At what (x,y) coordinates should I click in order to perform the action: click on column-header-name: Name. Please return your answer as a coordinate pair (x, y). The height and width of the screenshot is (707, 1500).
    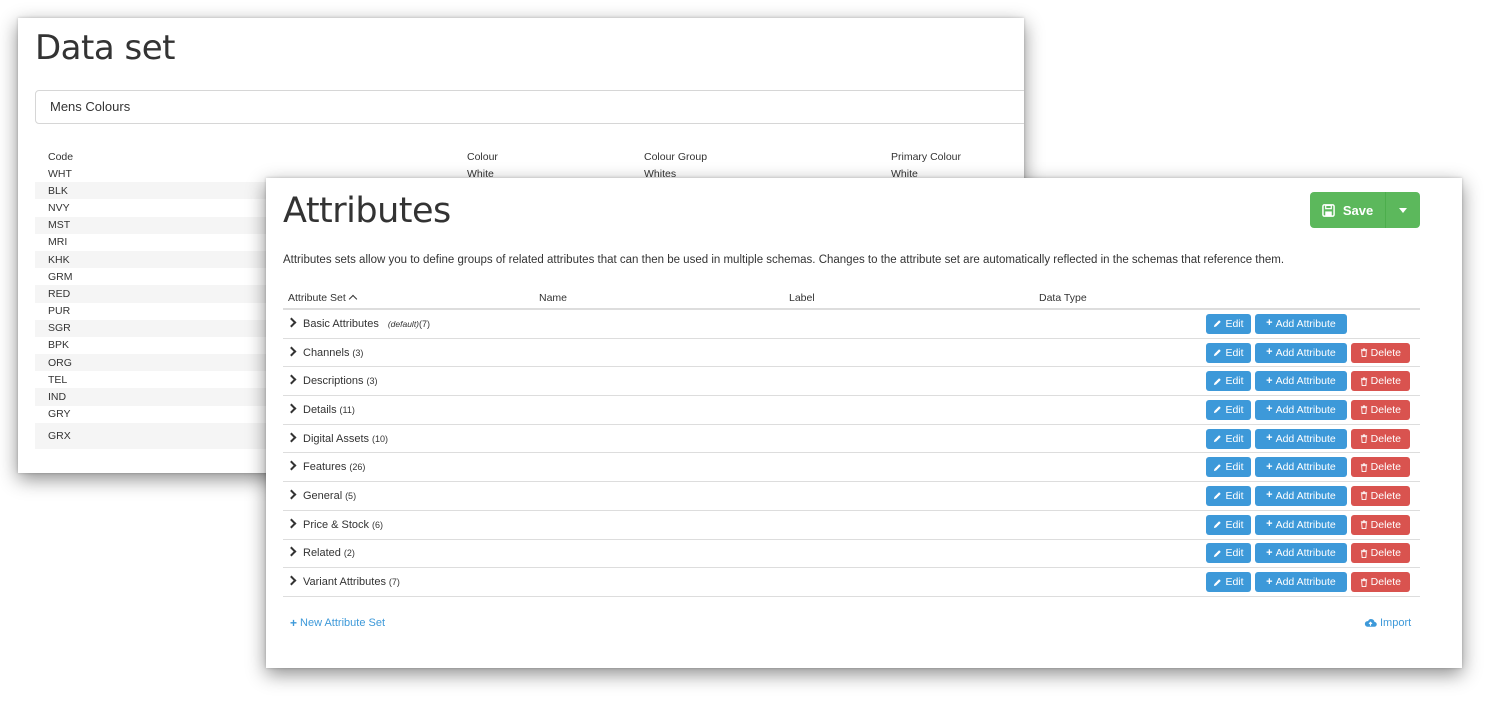
    Looking at the image, I should click on (659, 299).